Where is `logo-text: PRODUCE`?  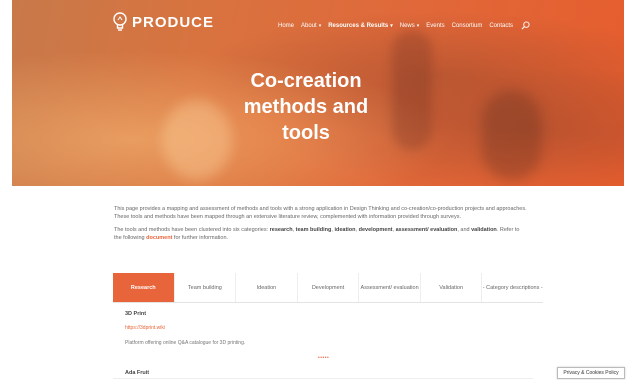
logo-text: PRODUCE is located at coordinates (173, 22).